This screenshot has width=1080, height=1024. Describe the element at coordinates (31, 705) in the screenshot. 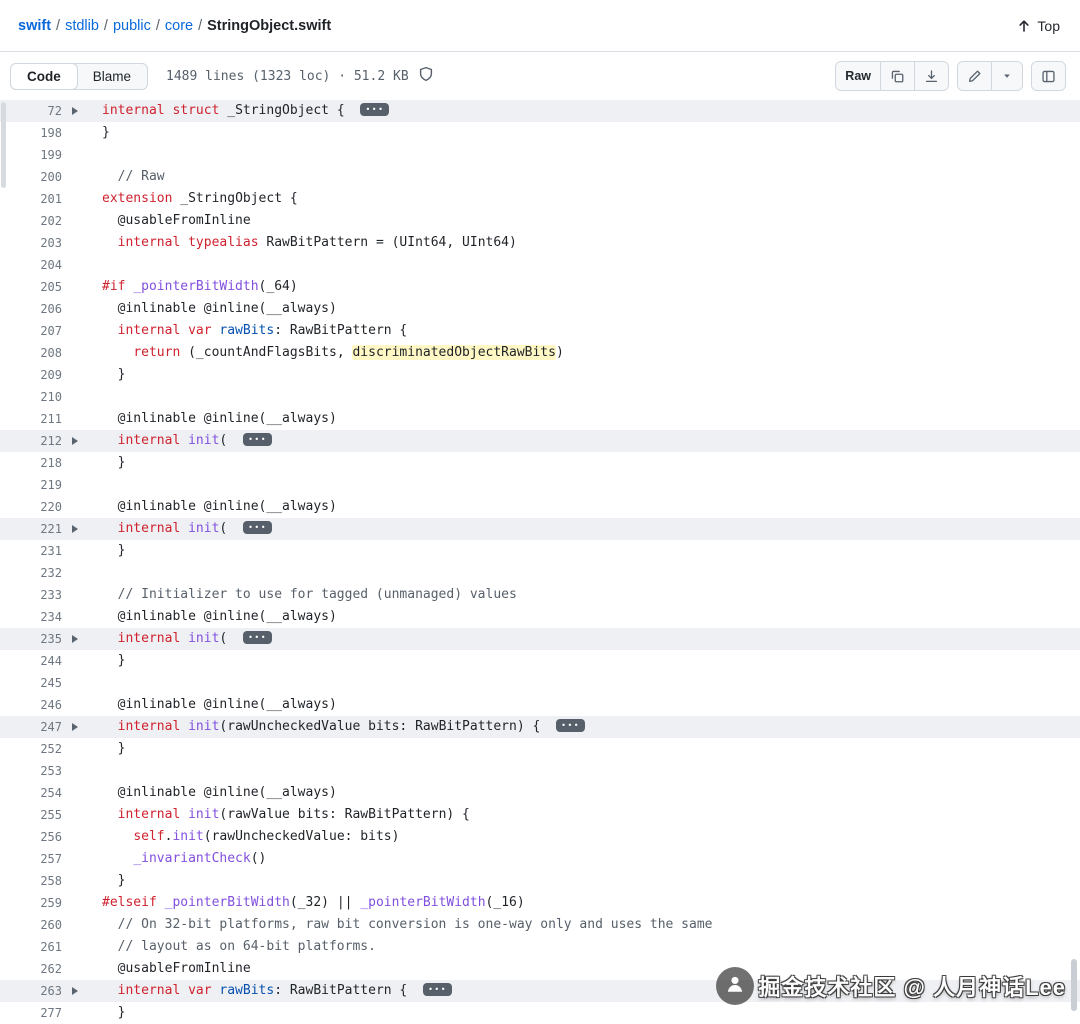

I see `line-number: 246` at that location.